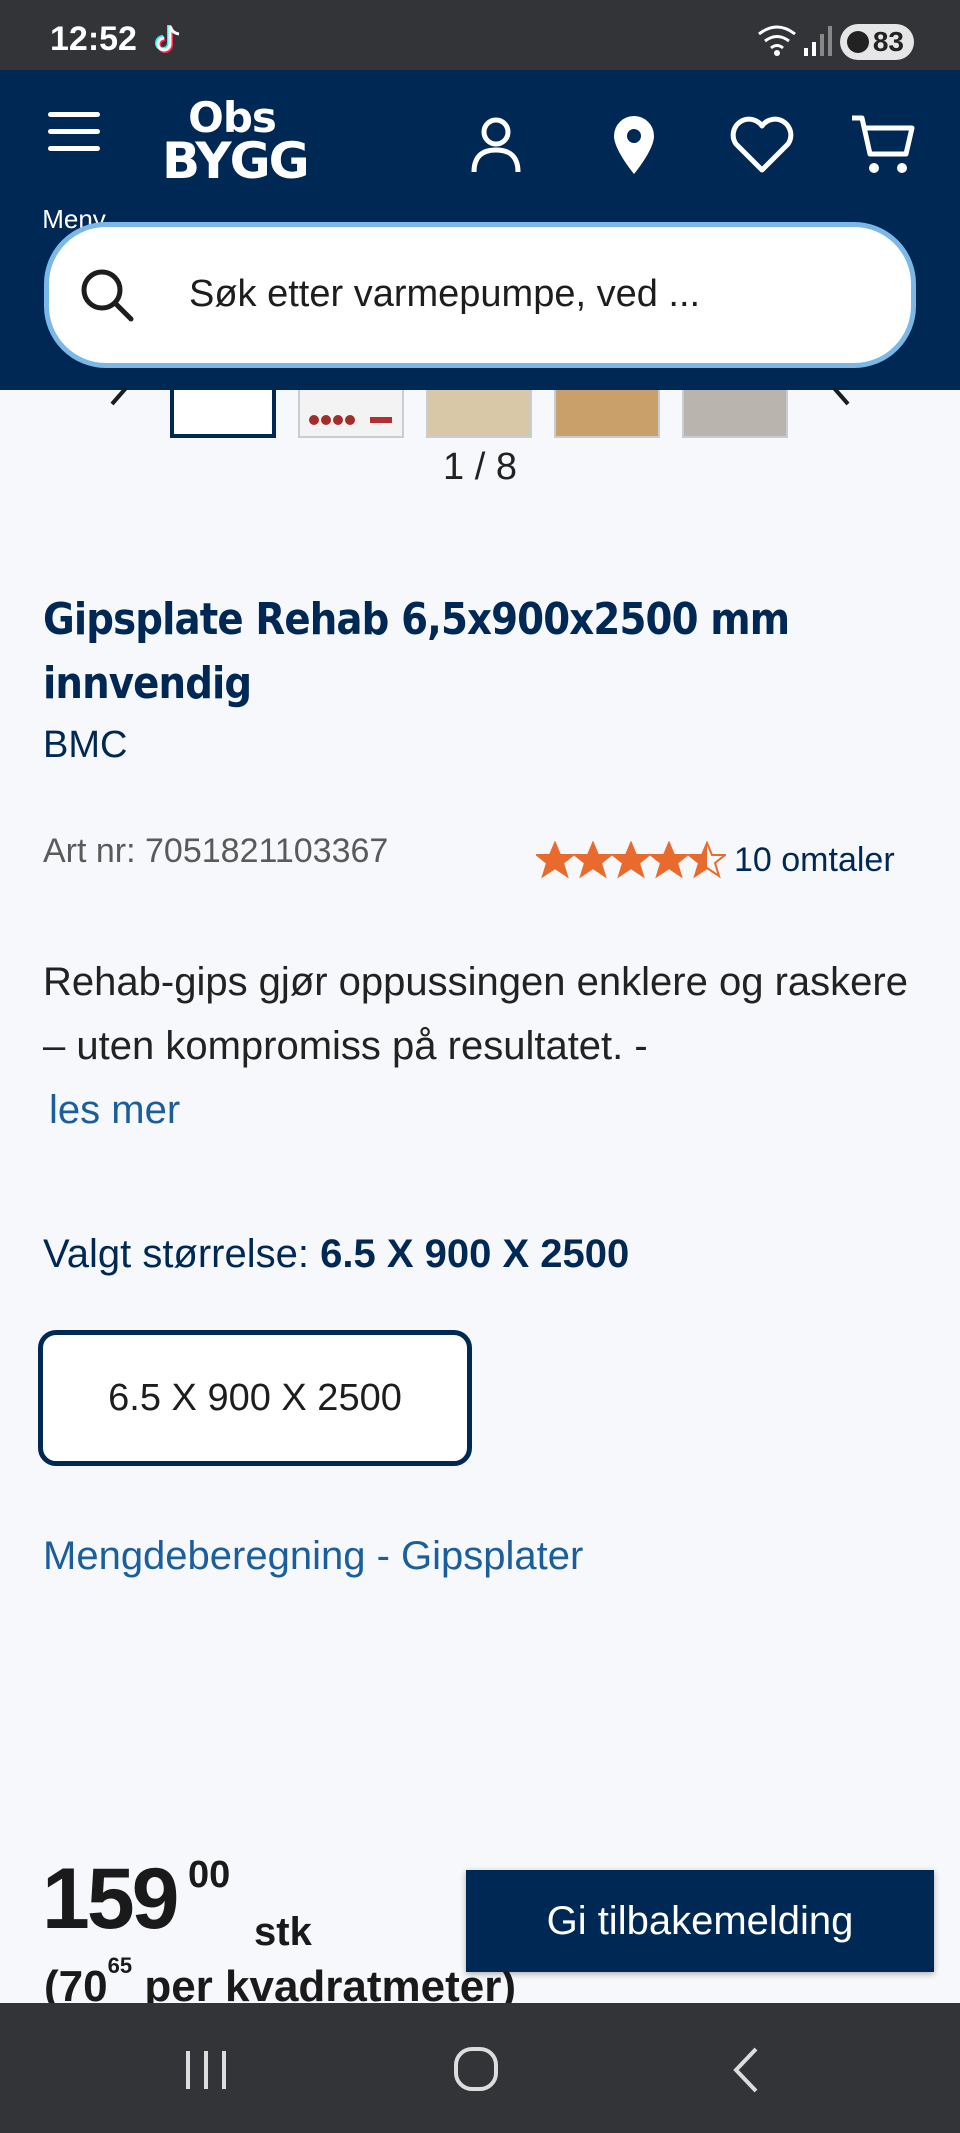 The height and width of the screenshot is (2133, 960). What do you see at coordinates (350, 420) in the screenshot?
I see `thumbnail-icons-graphic` at bounding box center [350, 420].